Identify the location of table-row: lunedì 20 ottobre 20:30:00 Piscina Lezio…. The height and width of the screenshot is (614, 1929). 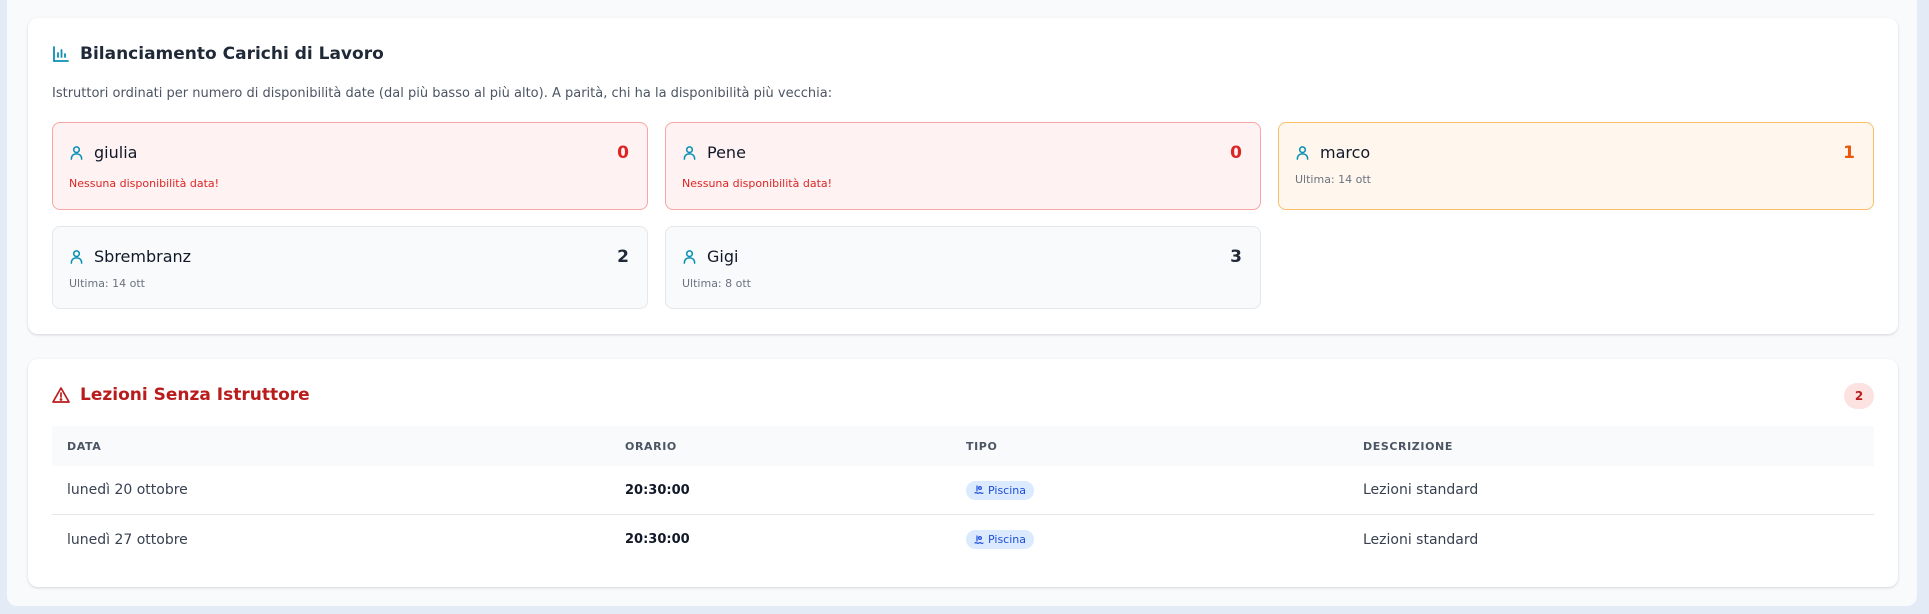
(963, 490).